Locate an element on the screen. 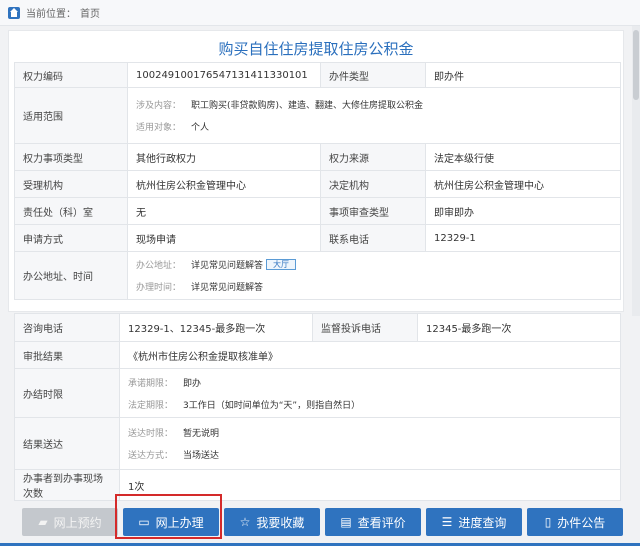  cell-value: 现场申请 is located at coordinates (224, 238).